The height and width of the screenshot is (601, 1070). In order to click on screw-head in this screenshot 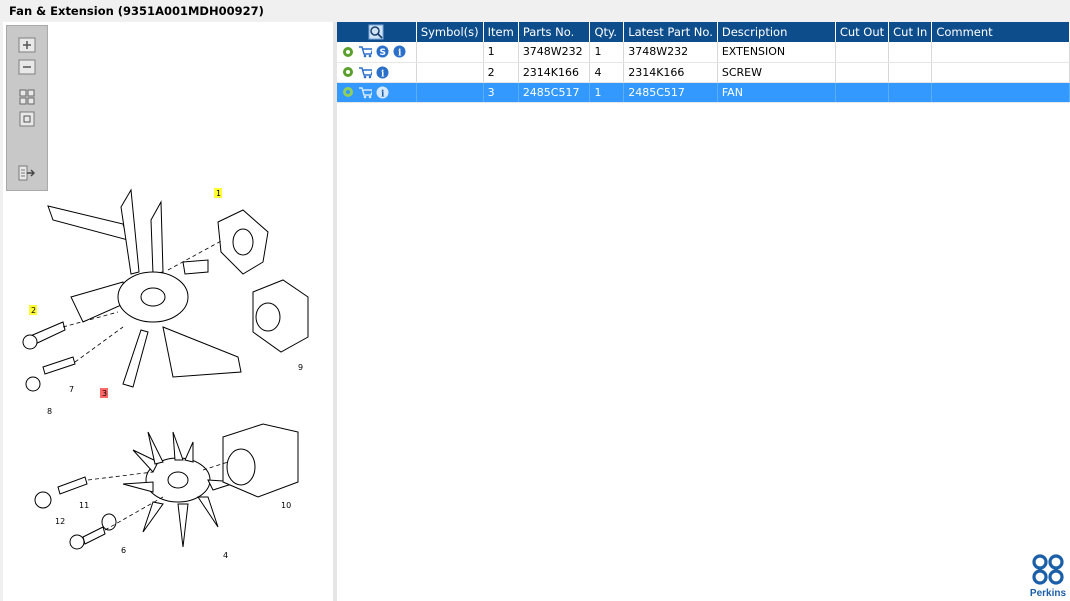, I will do `click(30, 342)`.